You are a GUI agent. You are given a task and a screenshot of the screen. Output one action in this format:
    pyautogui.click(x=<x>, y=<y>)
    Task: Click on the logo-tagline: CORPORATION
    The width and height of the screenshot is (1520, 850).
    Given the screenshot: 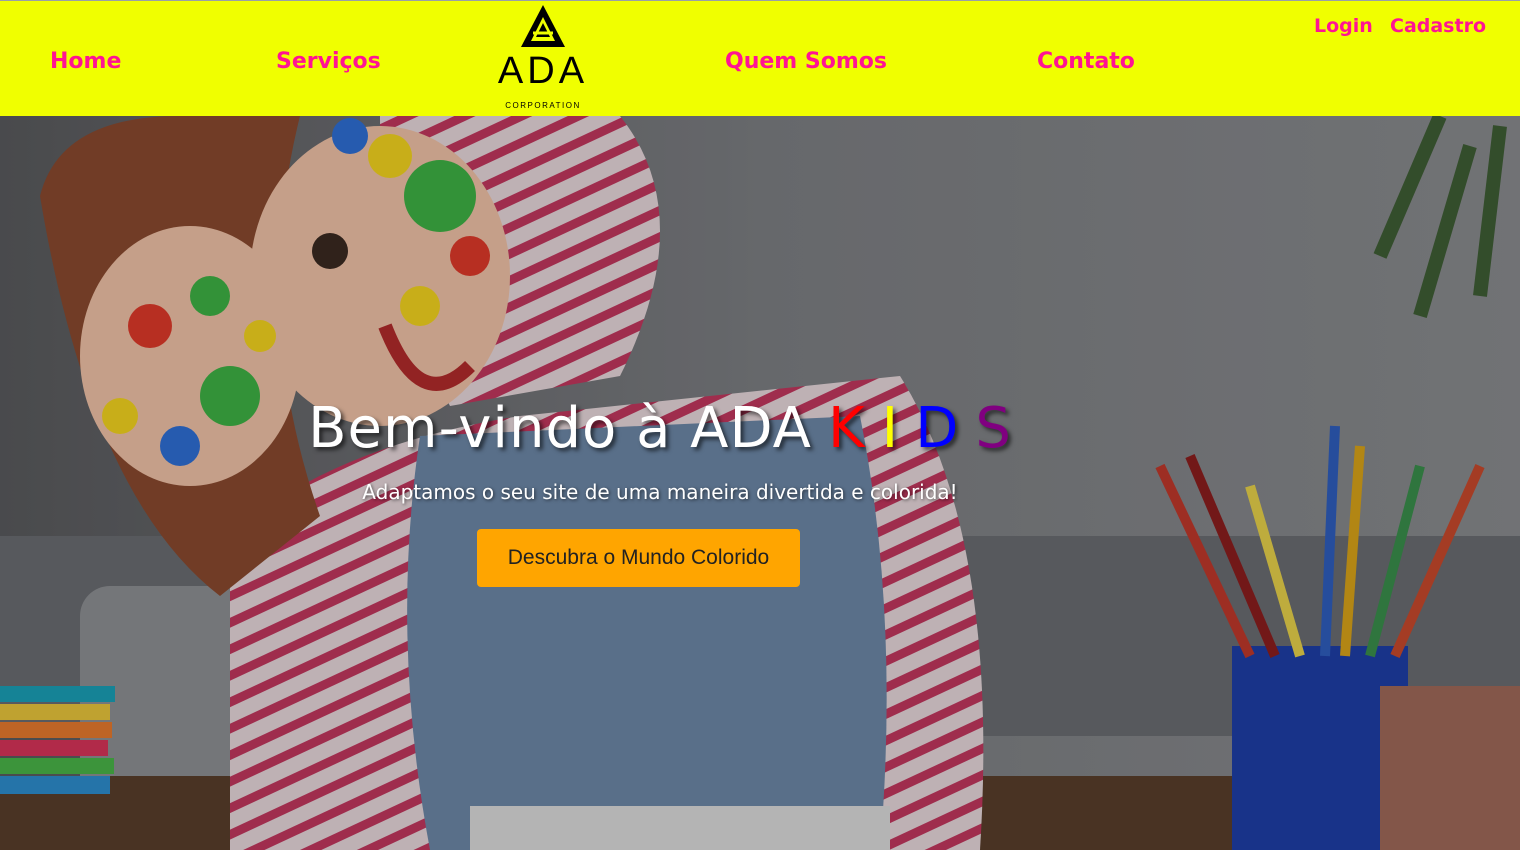 What is the action you would take?
    pyautogui.click(x=543, y=105)
    